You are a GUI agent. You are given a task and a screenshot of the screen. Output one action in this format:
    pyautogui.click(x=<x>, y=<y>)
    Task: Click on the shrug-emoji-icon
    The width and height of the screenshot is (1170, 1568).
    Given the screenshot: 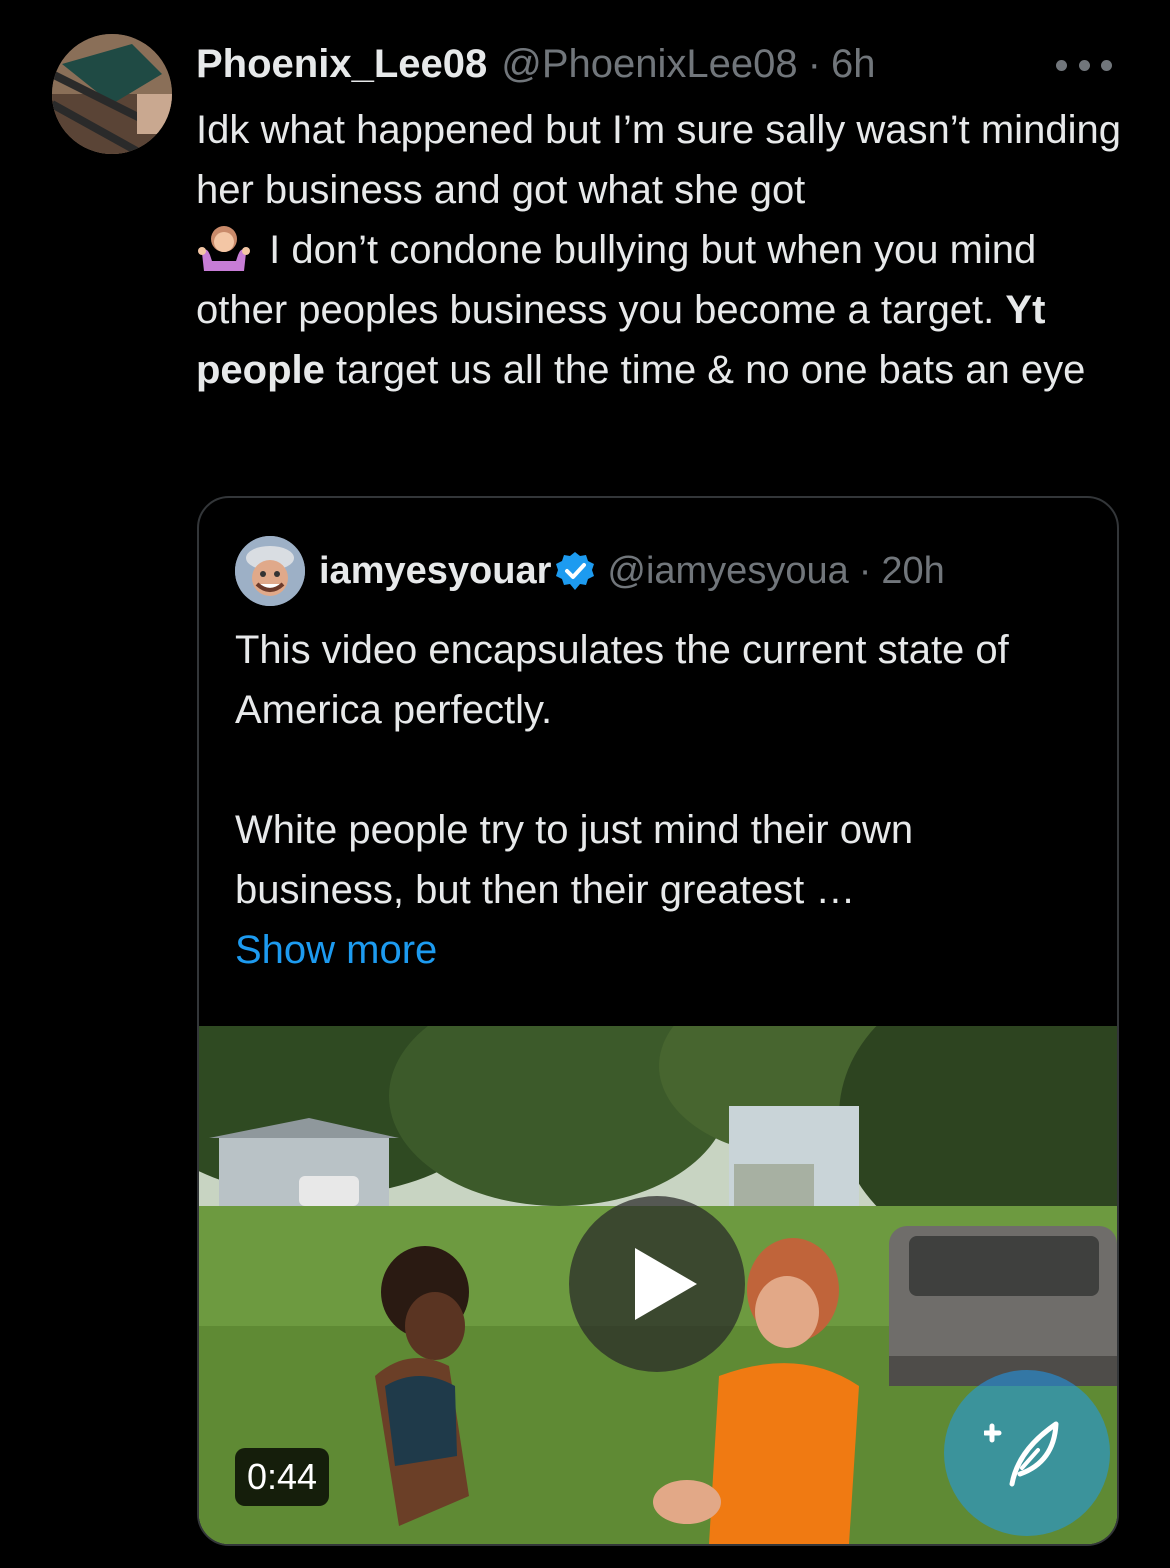 What is the action you would take?
    pyautogui.click(x=224, y=248)
    